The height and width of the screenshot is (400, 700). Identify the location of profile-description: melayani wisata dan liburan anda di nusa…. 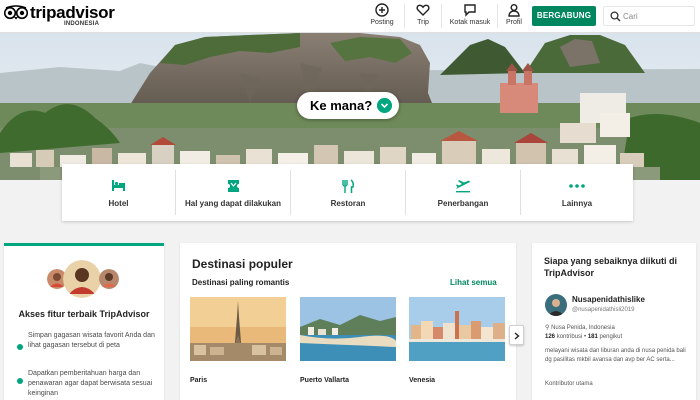
(615, 355).